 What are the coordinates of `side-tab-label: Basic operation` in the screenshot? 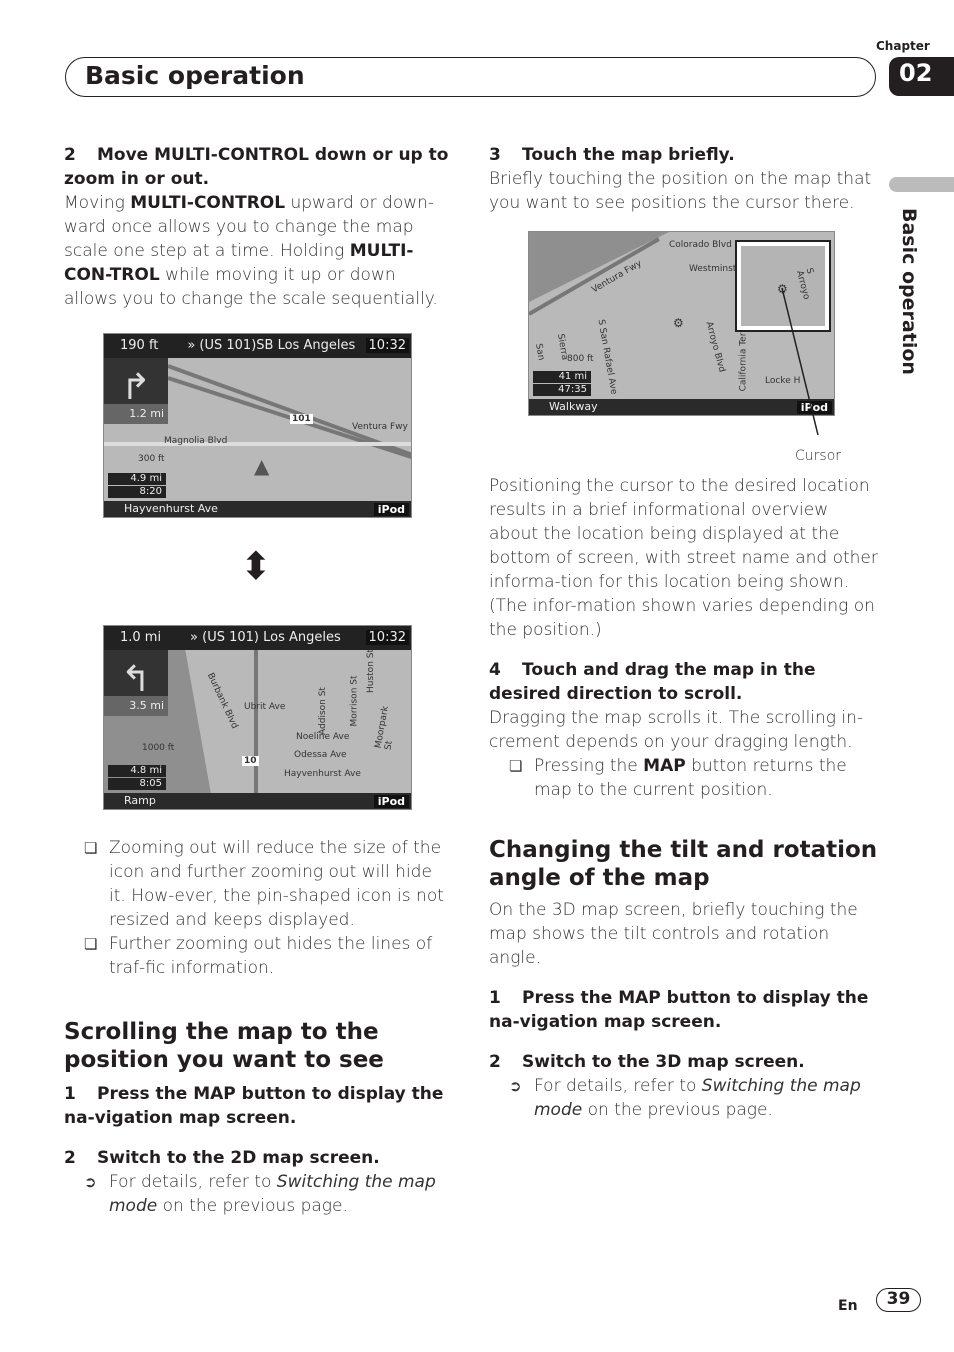 It's located at (909, 291).